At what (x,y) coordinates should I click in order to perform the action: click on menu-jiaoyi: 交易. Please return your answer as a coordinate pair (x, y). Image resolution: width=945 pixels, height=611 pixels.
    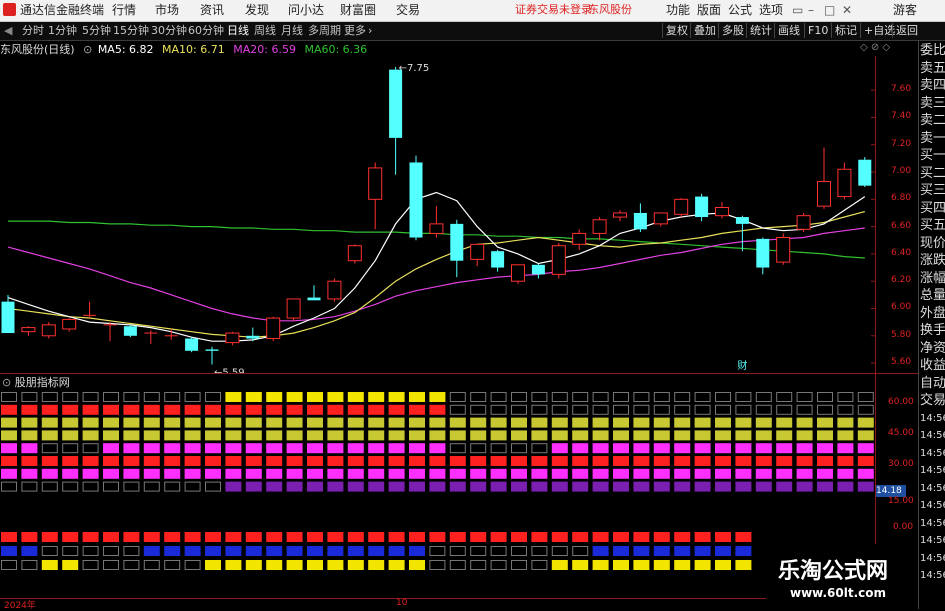
    Looking at the image, I should click on (408, 10).